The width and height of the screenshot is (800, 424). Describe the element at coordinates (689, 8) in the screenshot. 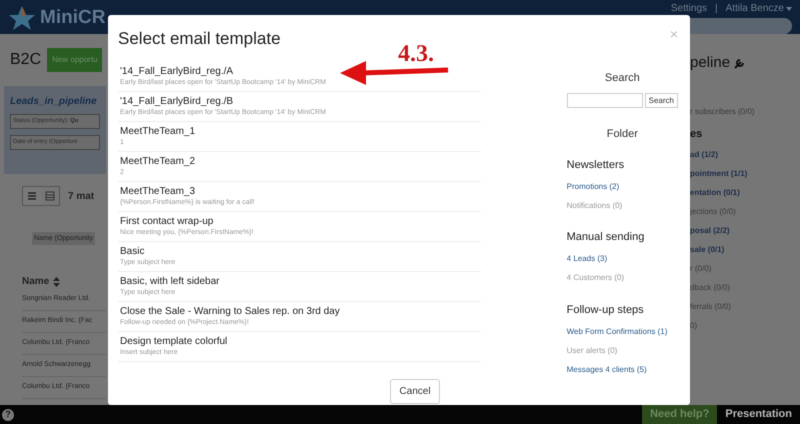

I see `settings-link: Settings` at that location.